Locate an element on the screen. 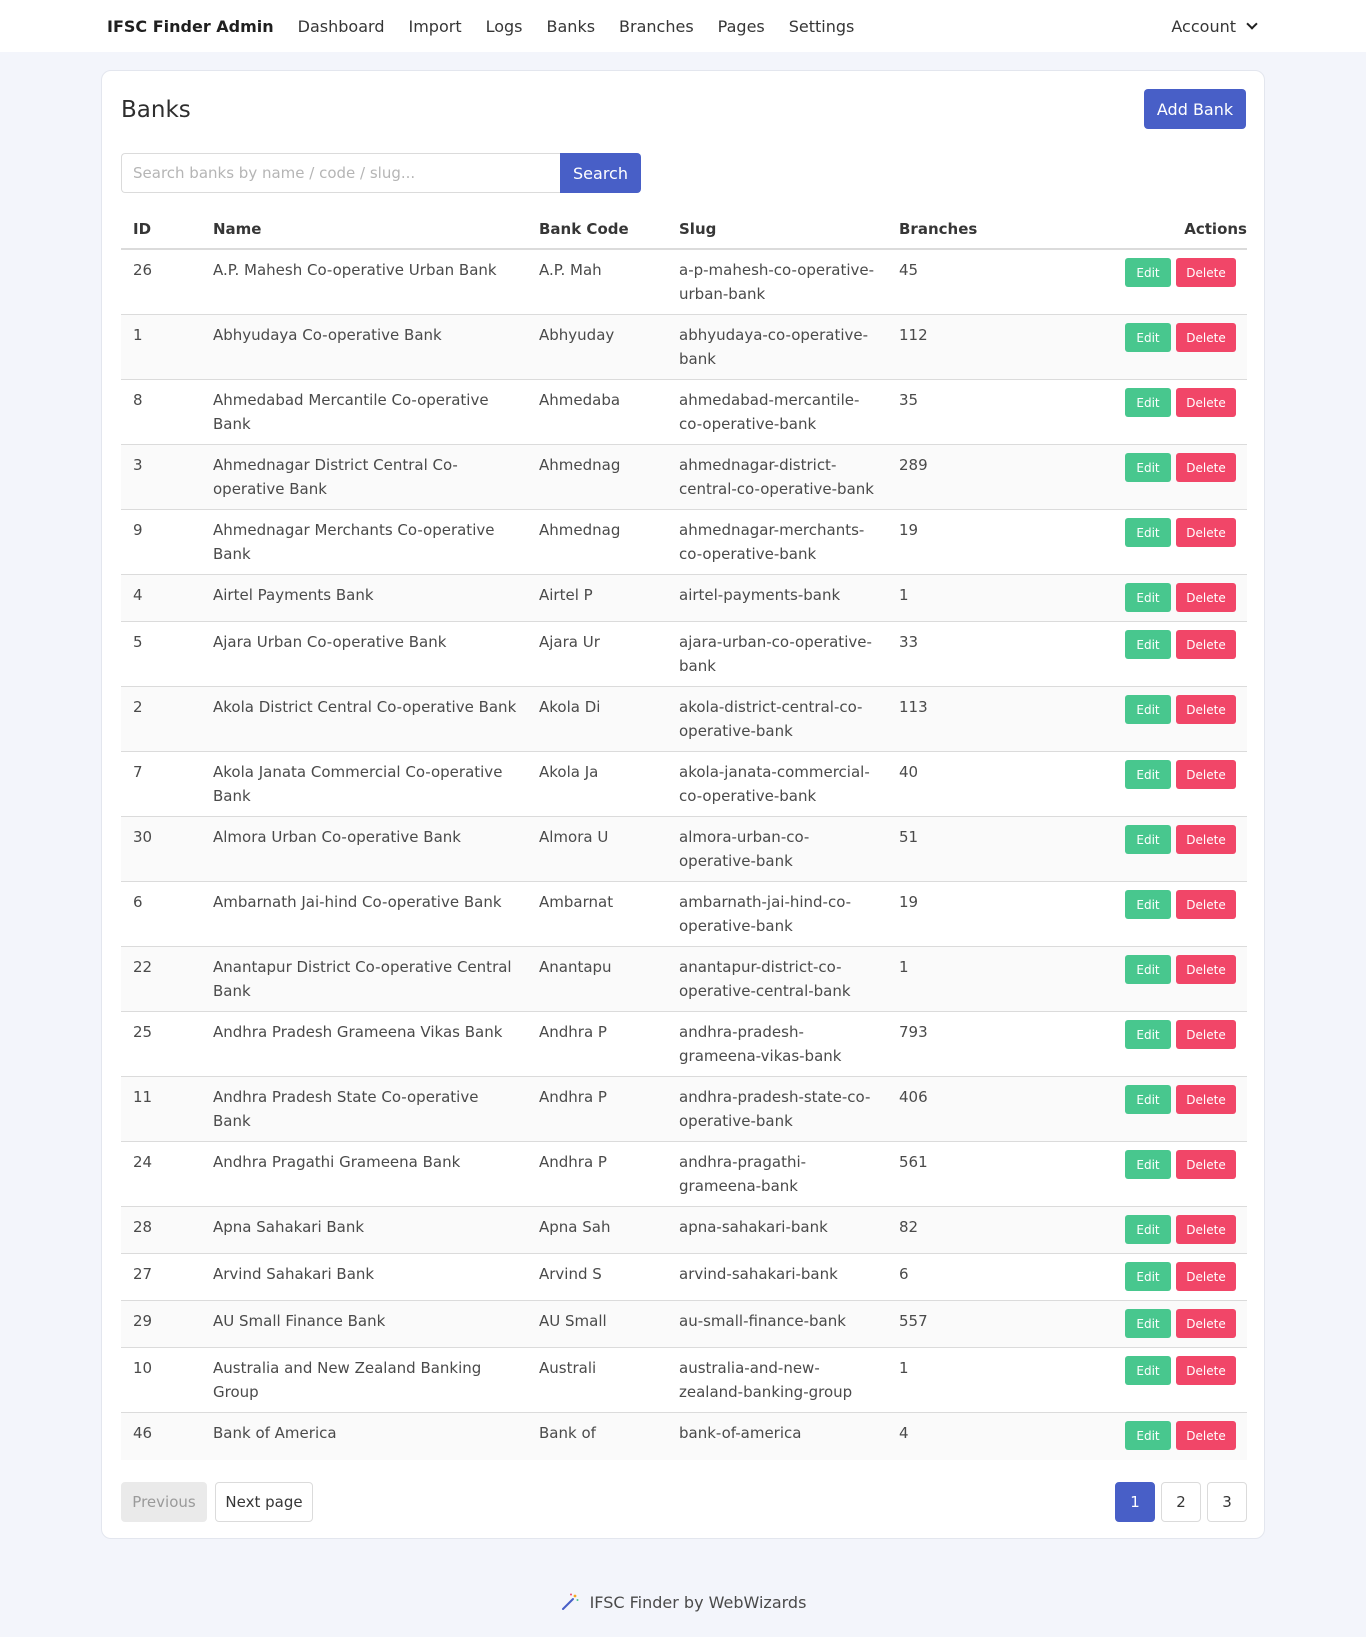 The image size is (1366, 1637). nav-item-banks: Banks is located at coordinates (571, 26).